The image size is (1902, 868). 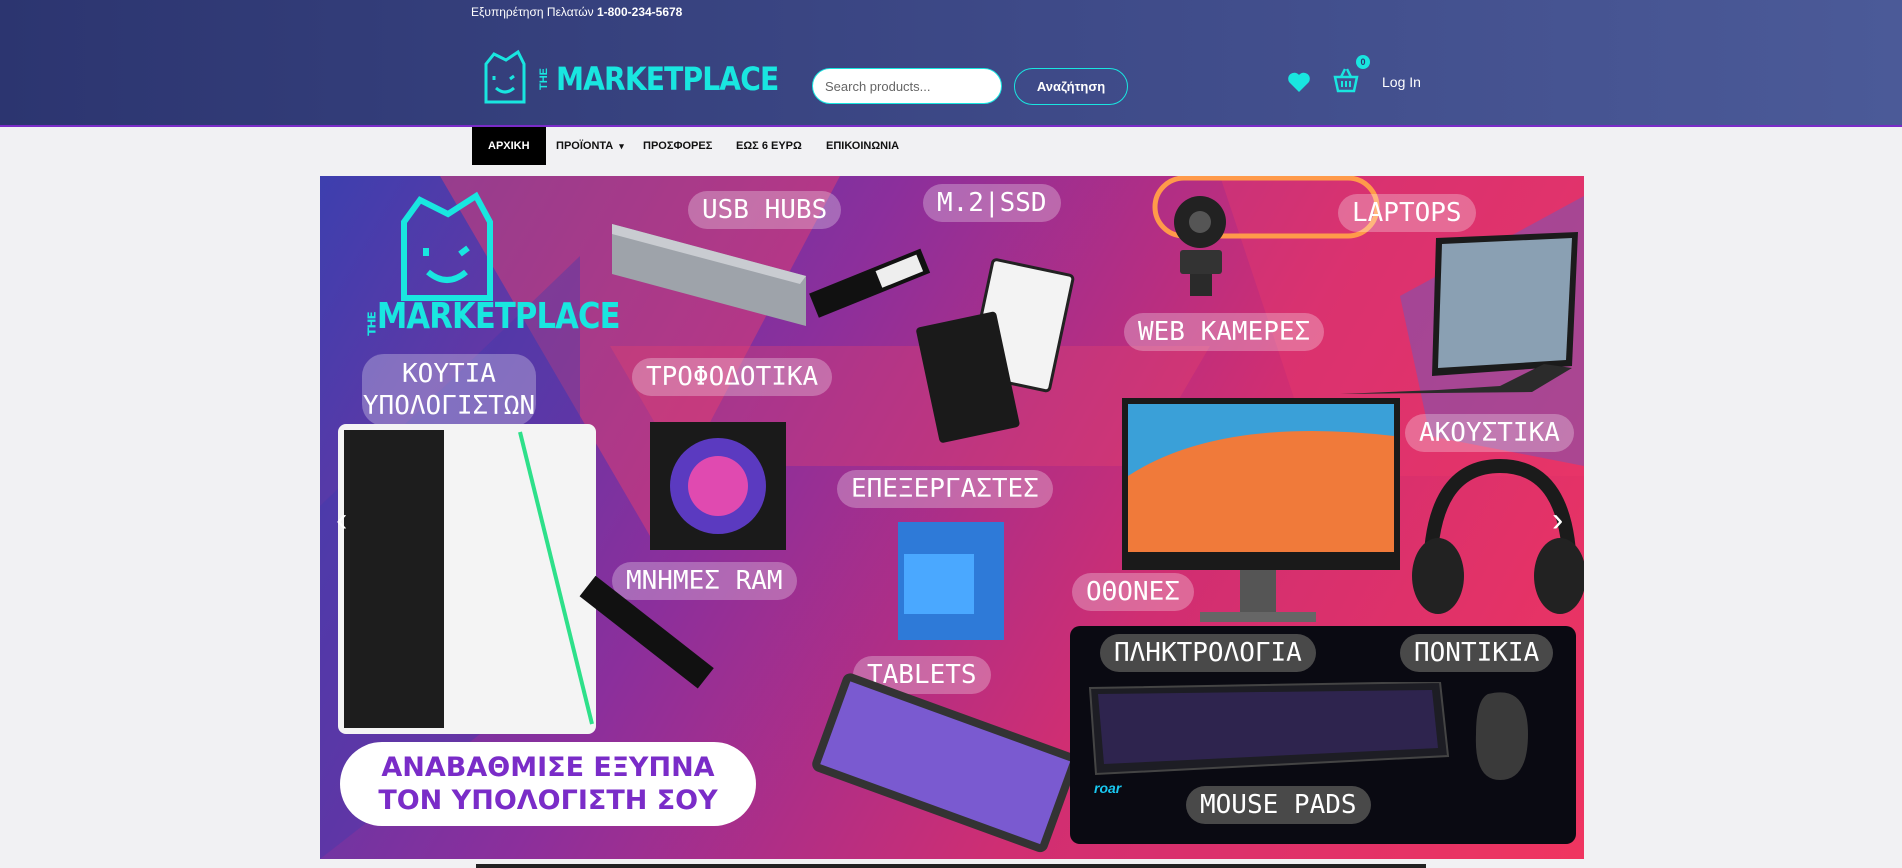 What do you see at coordinates (870, 283) in the screenshot?
I see `m2-ssd-icon` at bounding box center [870, 283].